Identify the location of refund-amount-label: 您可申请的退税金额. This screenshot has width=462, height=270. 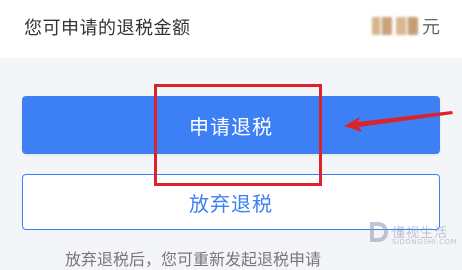
(107, 28).